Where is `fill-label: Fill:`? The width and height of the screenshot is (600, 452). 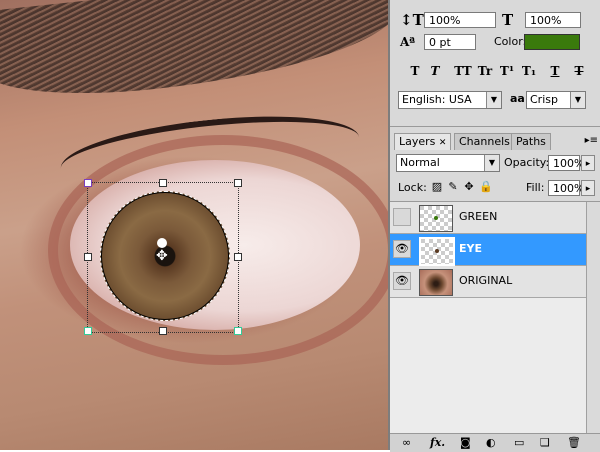
fill-label: Fill: is located at coordinates (535, 187).